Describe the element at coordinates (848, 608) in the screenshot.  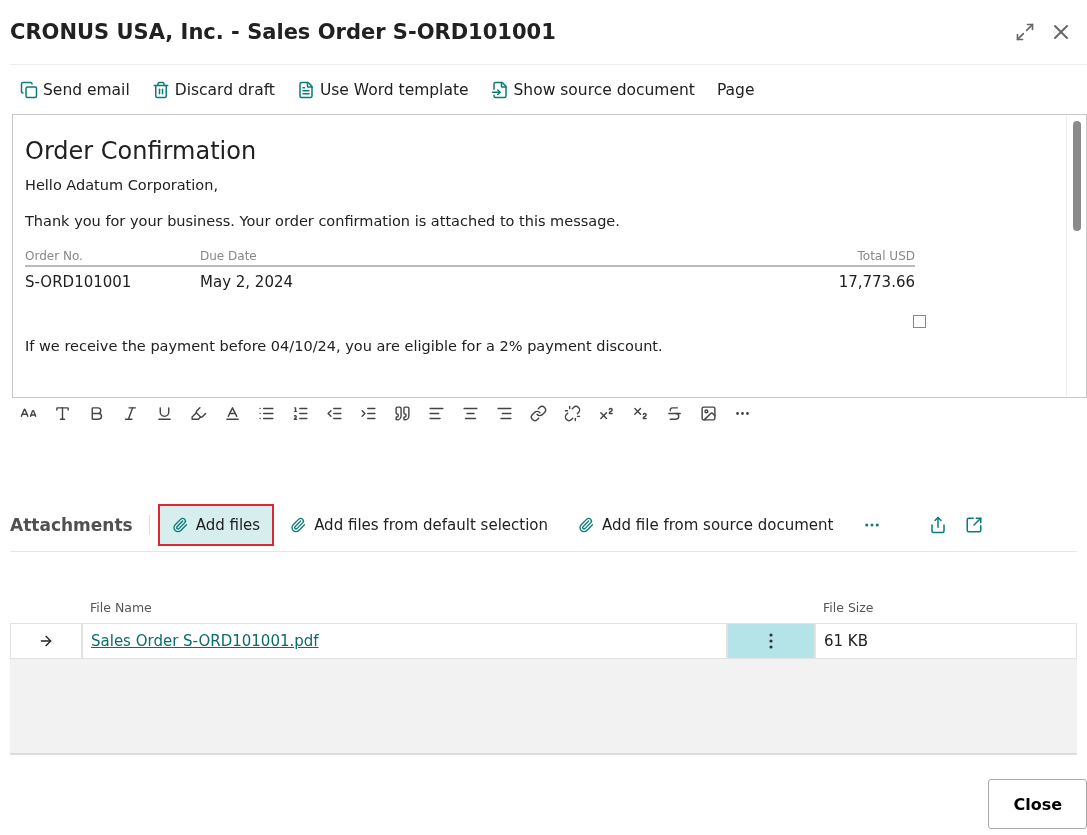
I see `column-header: File Size` at that location.